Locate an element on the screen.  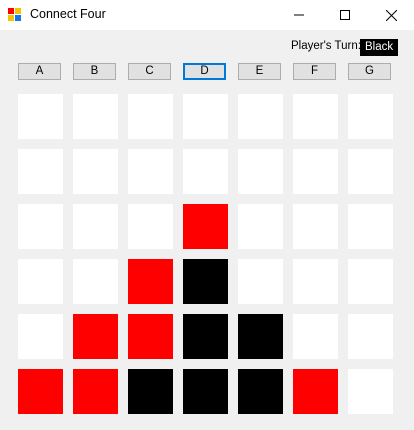
board-cell-g2 is located at coordinates (370, 336).